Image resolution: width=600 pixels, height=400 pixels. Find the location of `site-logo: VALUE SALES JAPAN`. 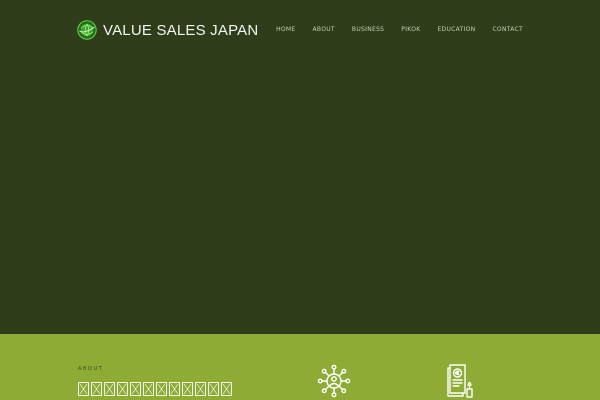

site-logo: VALUE SALES JAPAN is located at coordinates (167, 30).